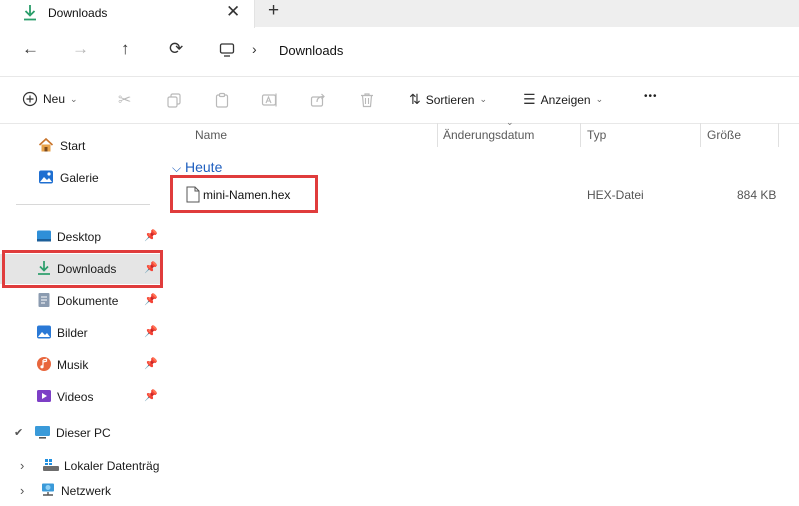 The height and width of the screenshot is (506, 799). I want to click on column-header-type: Typ, so click(596, 135).